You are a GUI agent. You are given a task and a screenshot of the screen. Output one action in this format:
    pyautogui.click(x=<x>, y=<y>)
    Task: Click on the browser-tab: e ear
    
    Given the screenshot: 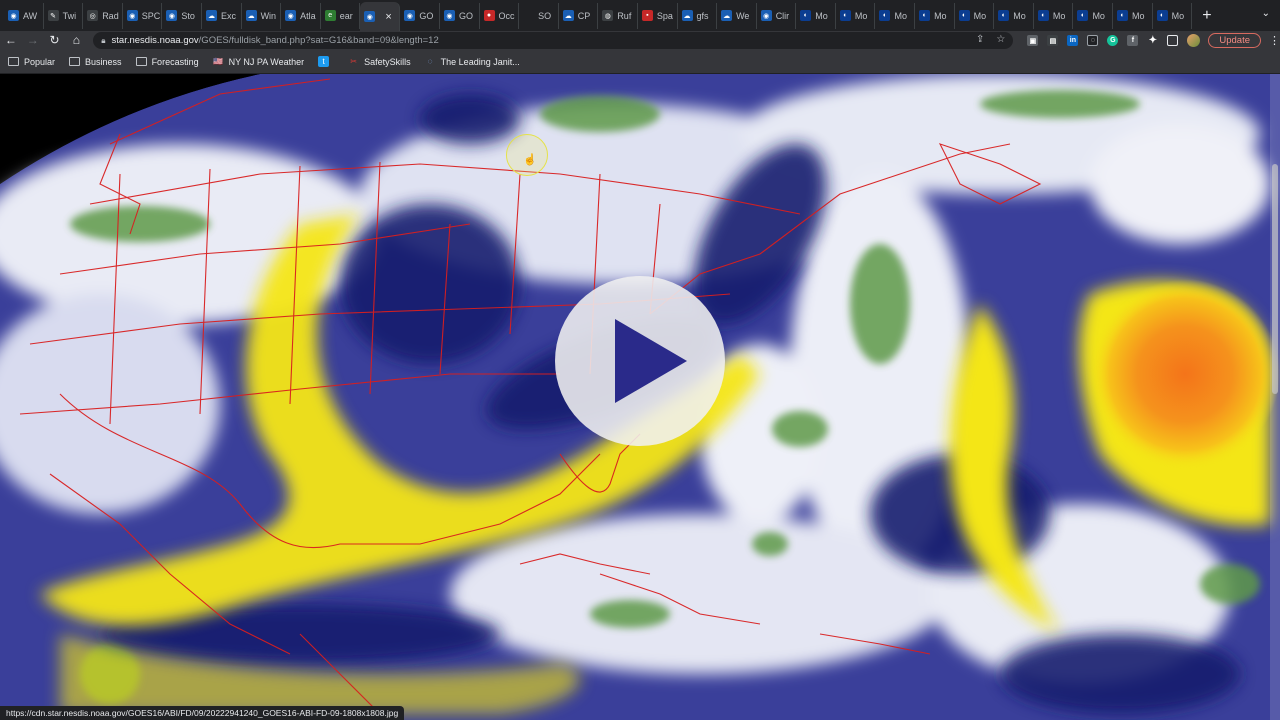 What is the action you would take?
    pyautogui.click(x=341, y=15)
    